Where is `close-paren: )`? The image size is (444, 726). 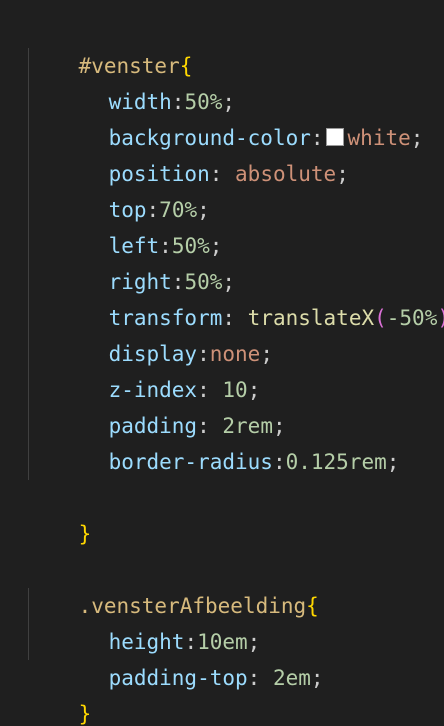
close-paren: ) is located at coordinates (440, 318).